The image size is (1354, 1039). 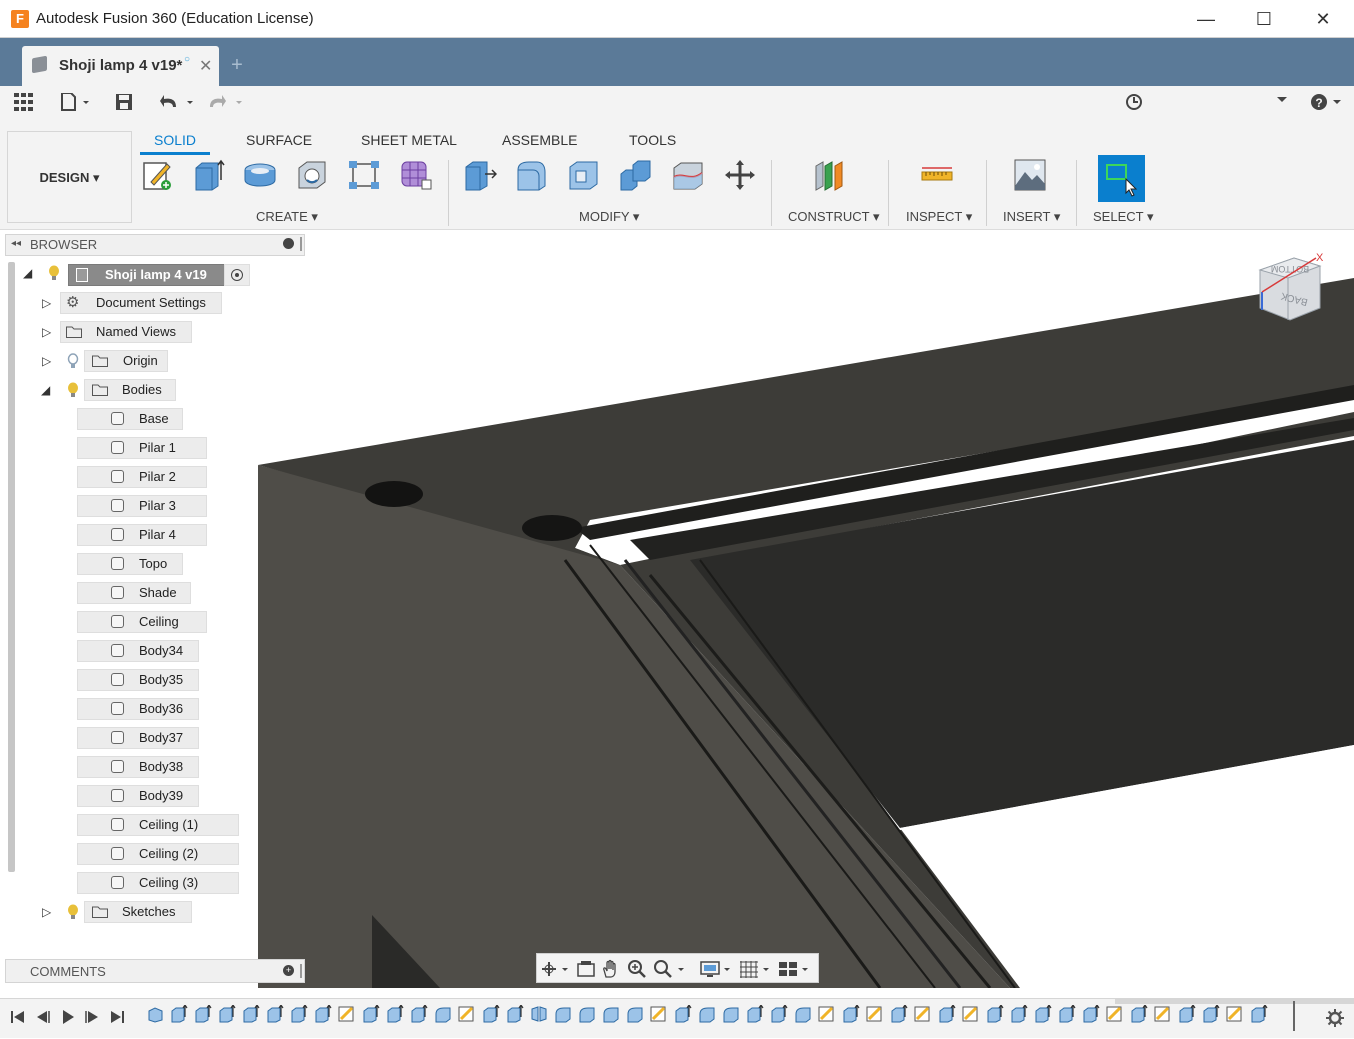 I want to click on viewports-icon, so click(x=795, y=969).